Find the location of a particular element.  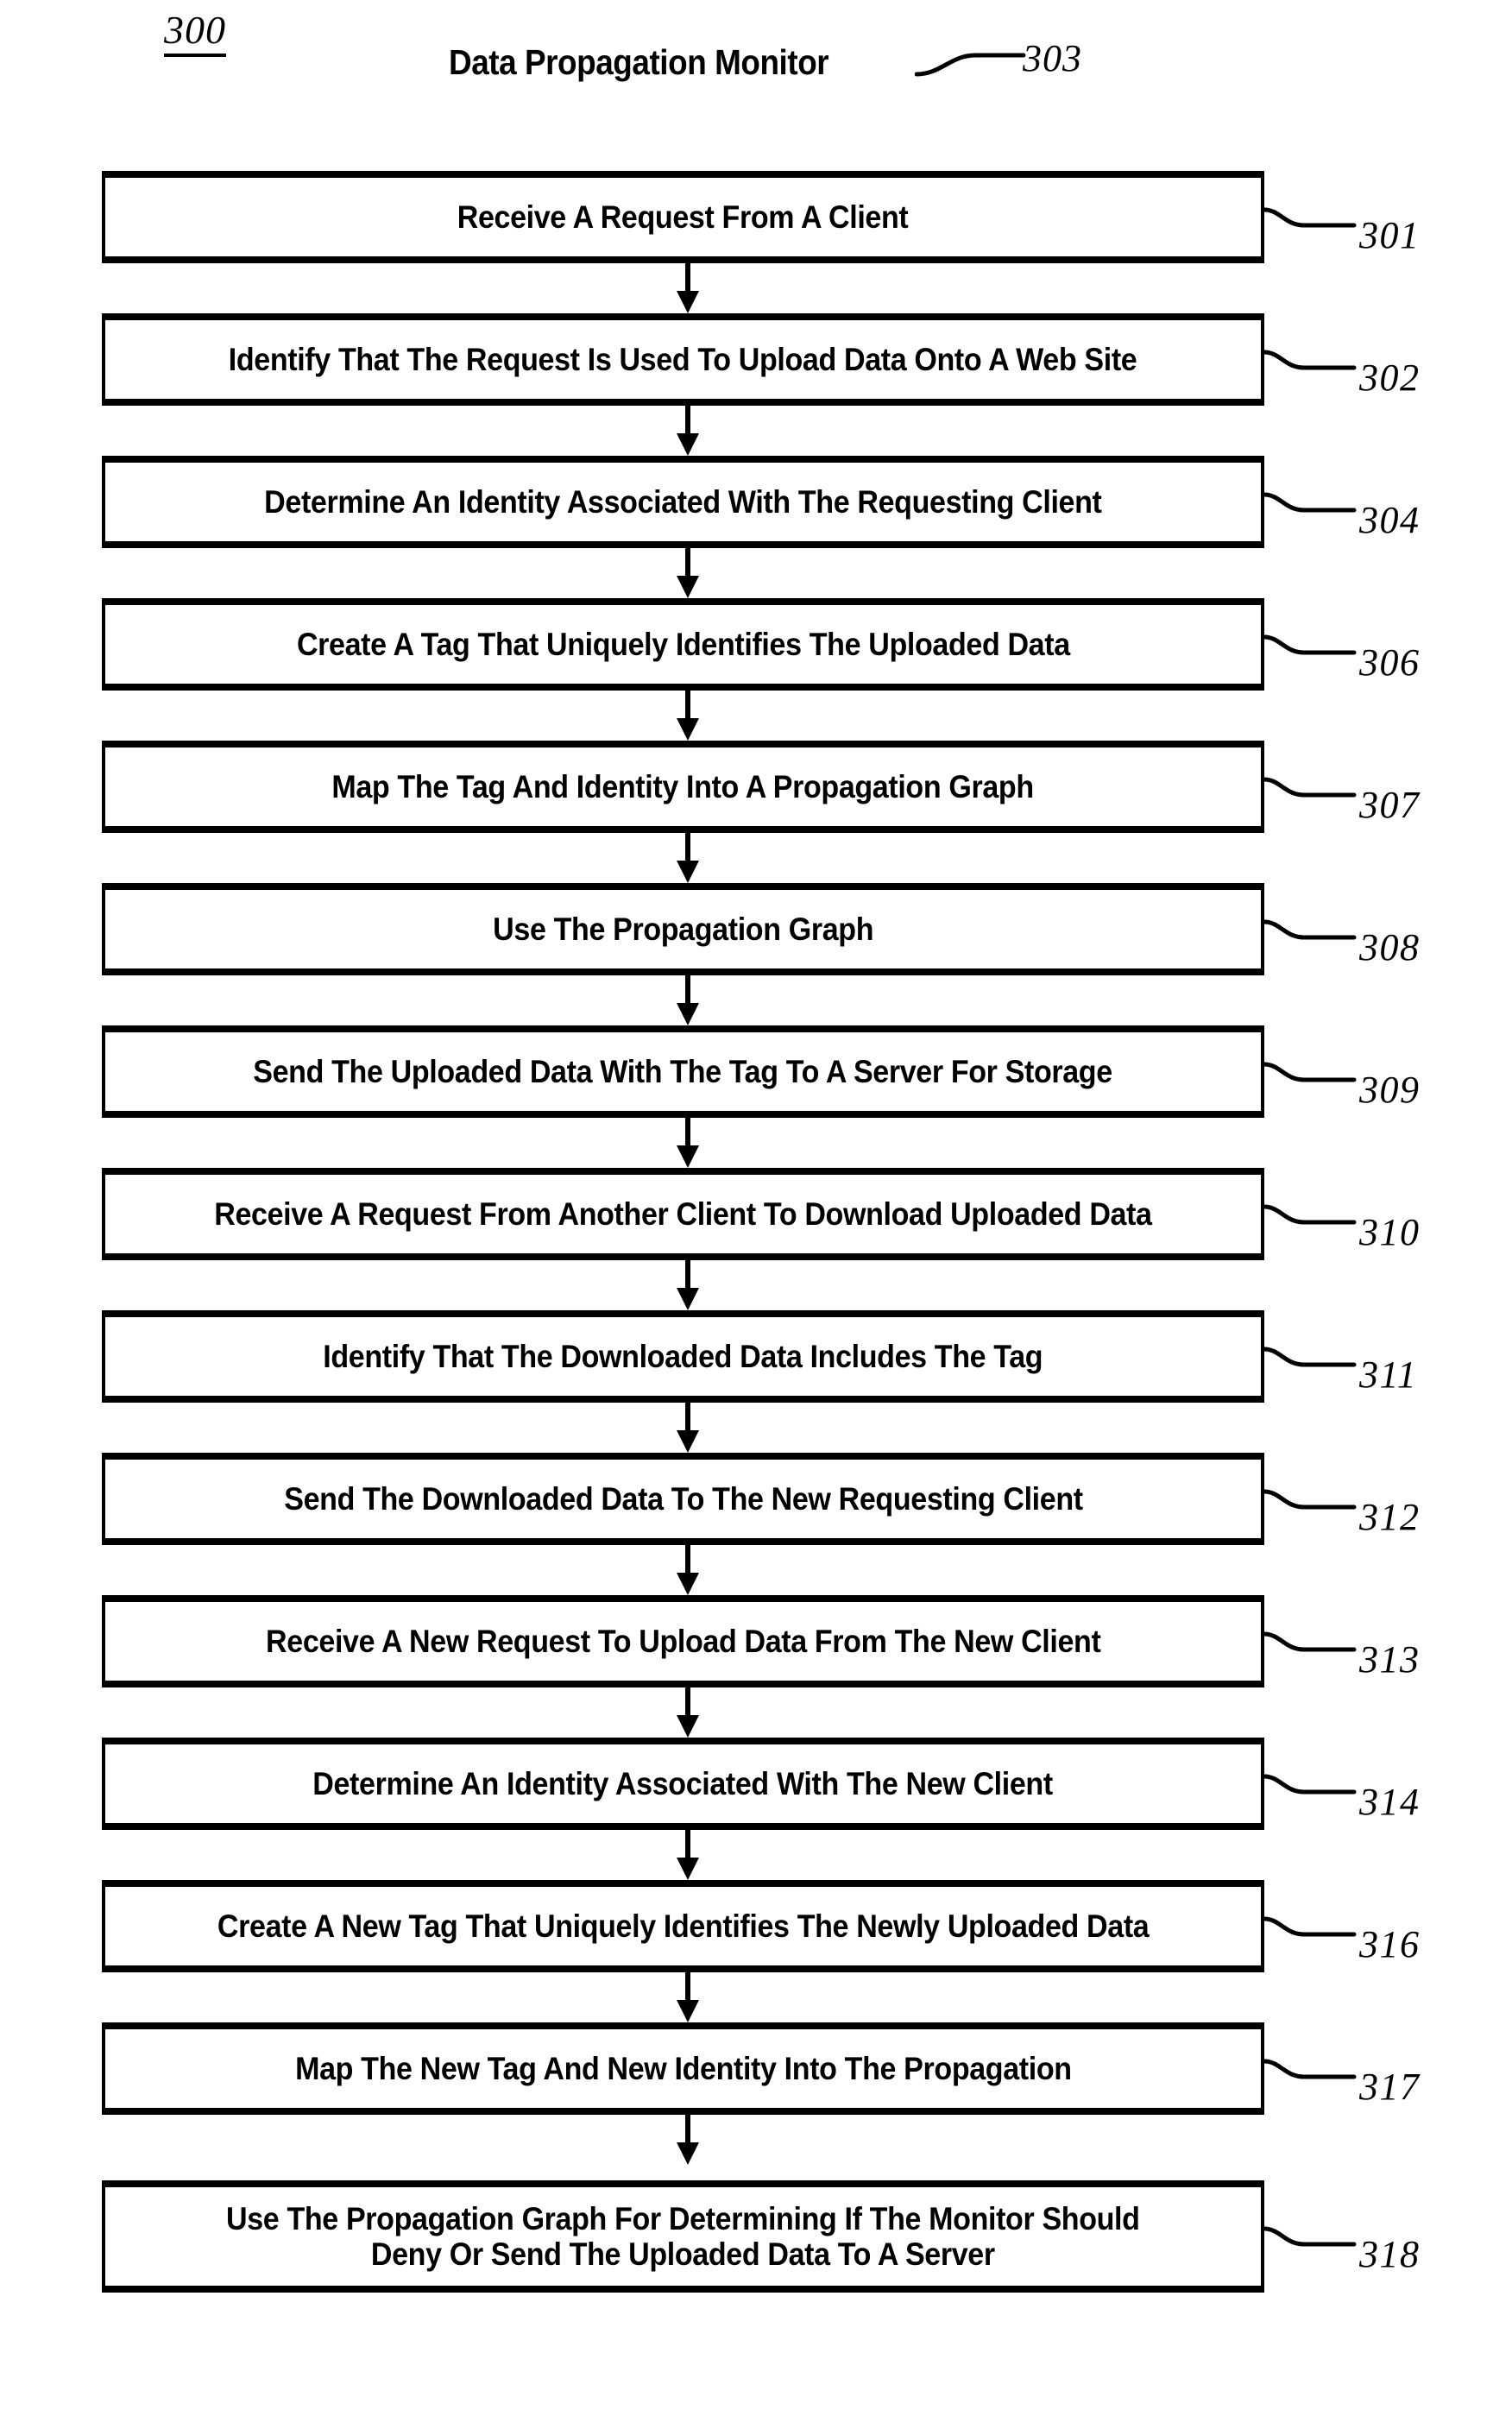

reference-numeral-310: 310 is located at coordinates (1390, 1231).